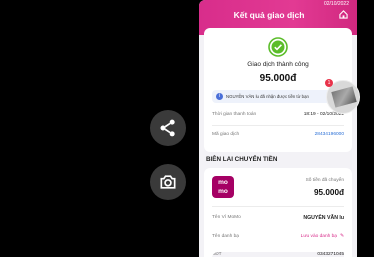 Image resolution: width=374 pixels, height=257 pixels. What do you see at coordinates (278, 117) in the screenshot?
I see `payment-time-row: Thời gian thanh toán 18:19 - 02/10/2022` at bounding box center [278, 117].